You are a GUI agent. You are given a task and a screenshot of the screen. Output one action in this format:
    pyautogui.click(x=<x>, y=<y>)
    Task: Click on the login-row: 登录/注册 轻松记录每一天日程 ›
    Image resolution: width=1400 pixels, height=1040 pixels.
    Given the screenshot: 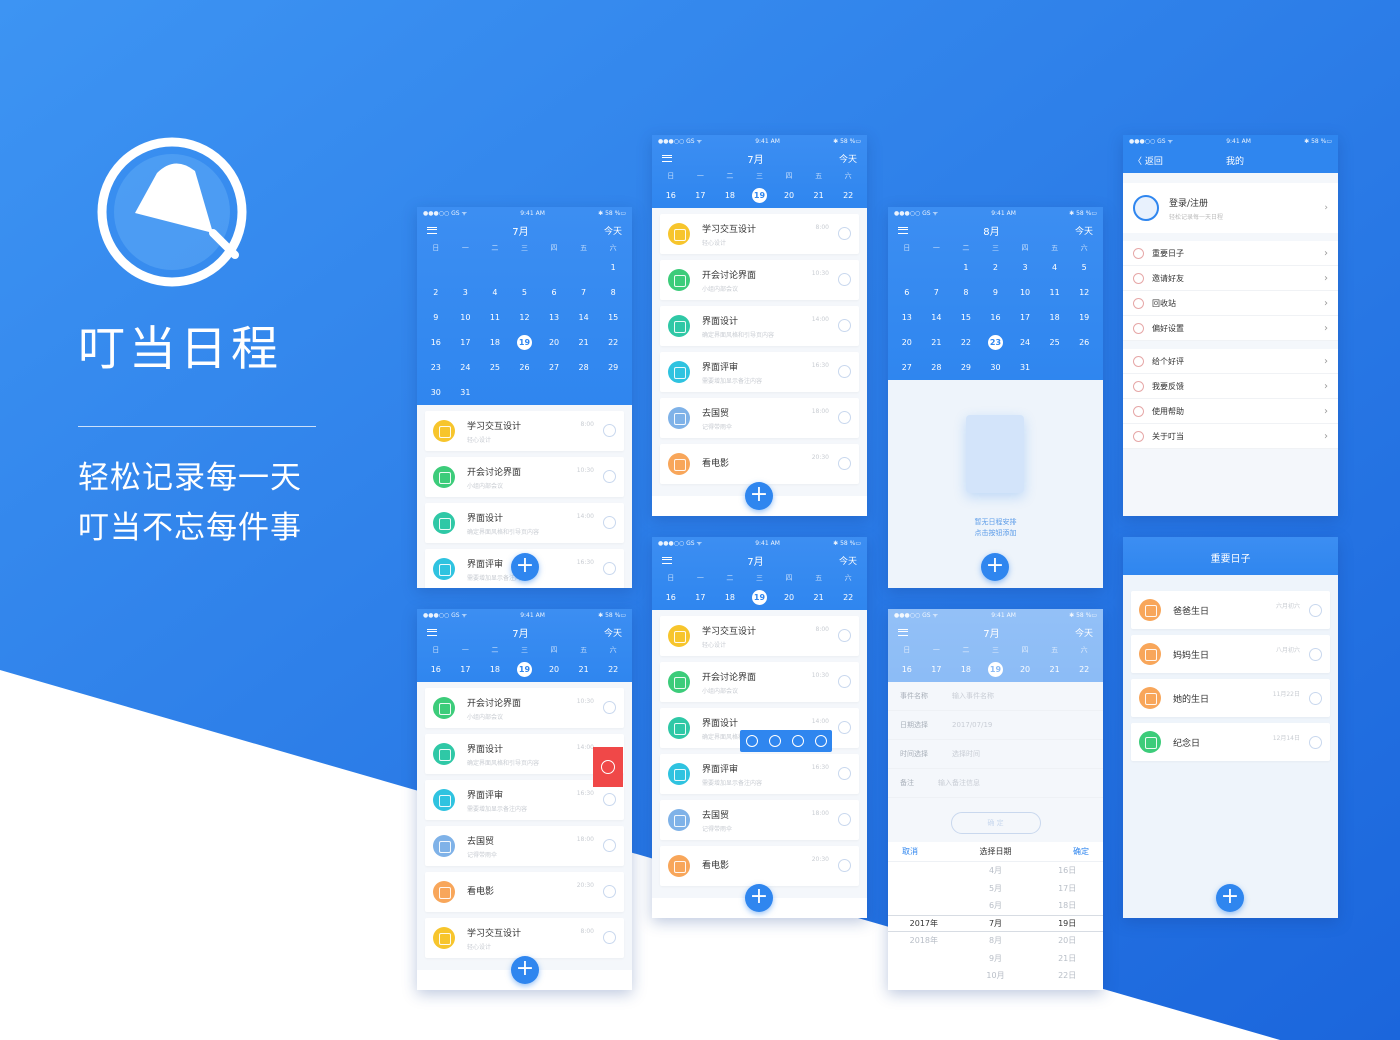 What is the action you would take?
    pyautogui.click(x=1230, y=208)
    